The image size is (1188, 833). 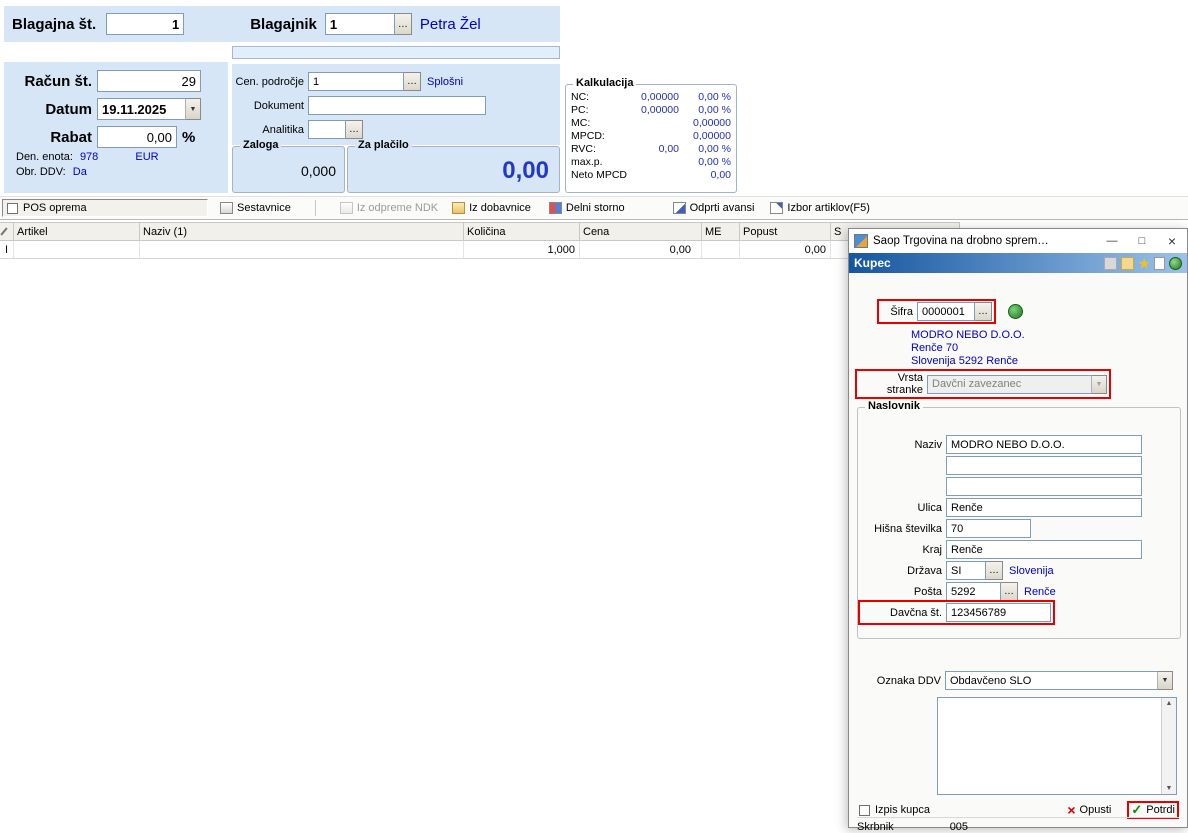 What do you see at coordinates (651, 148) in the screenshot?
I see `kalk-row: RVC: 0,00 0,00 %` at bounding box center [651, 148].